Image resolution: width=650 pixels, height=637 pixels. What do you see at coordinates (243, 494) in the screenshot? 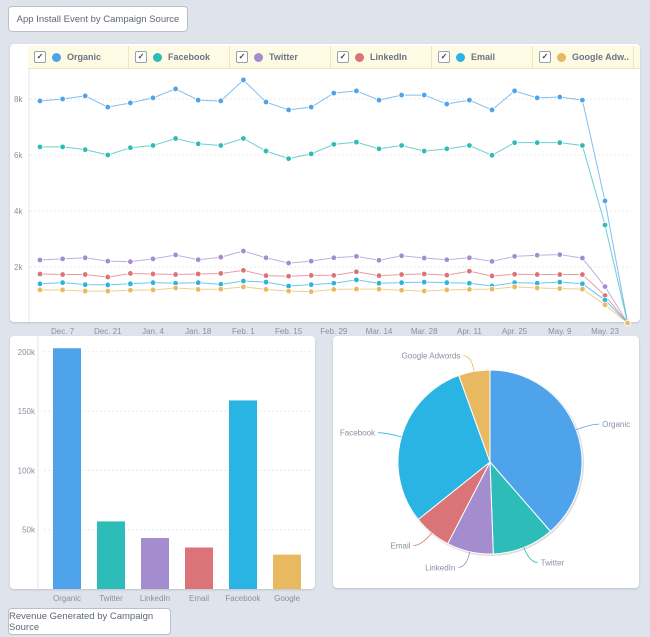
I see `bar-facebook` at bounding box center [243, 494].